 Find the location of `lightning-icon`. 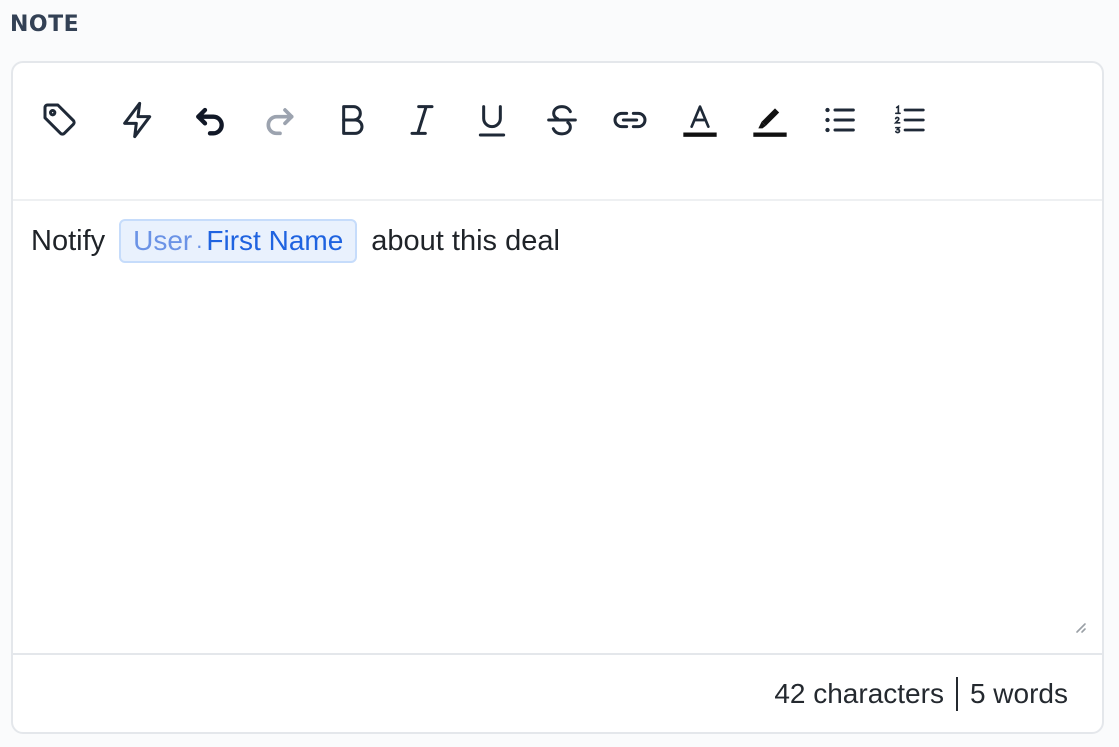

lightning-icon is located at coordinates (137, 120).